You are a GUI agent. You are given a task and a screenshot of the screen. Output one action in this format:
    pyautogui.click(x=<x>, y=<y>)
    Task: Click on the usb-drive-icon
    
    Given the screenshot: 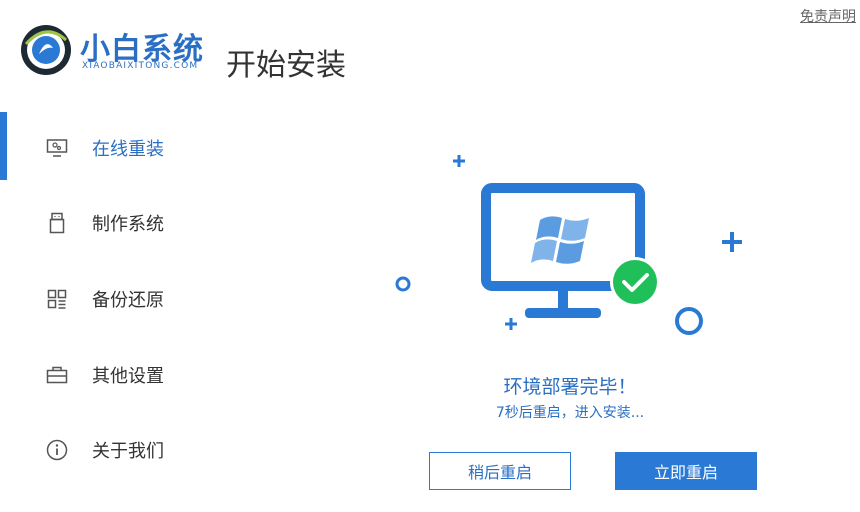 What is the action you would take?
    pyautogui.click(x=57, y=223)
    